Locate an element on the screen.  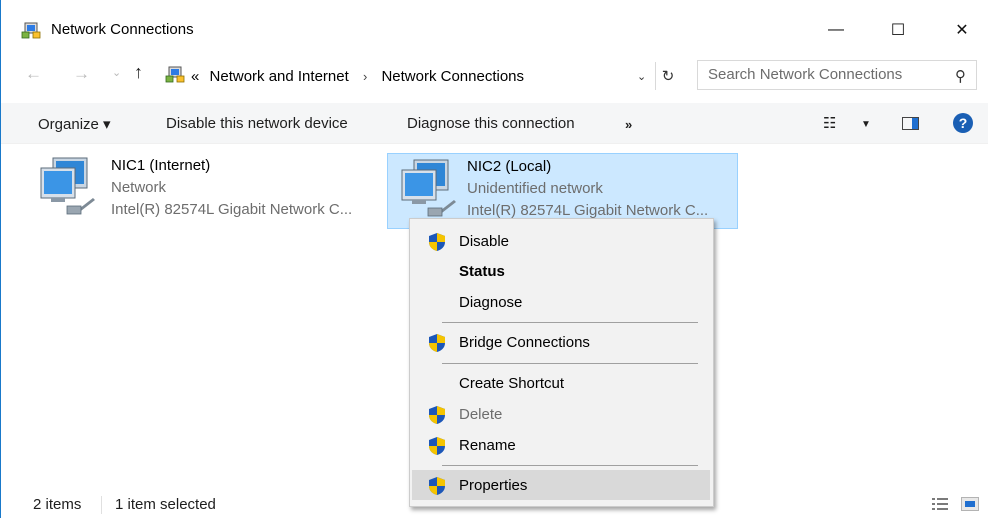
connection-name: NIC1 (Internet) is located at coordinates (161, 165).